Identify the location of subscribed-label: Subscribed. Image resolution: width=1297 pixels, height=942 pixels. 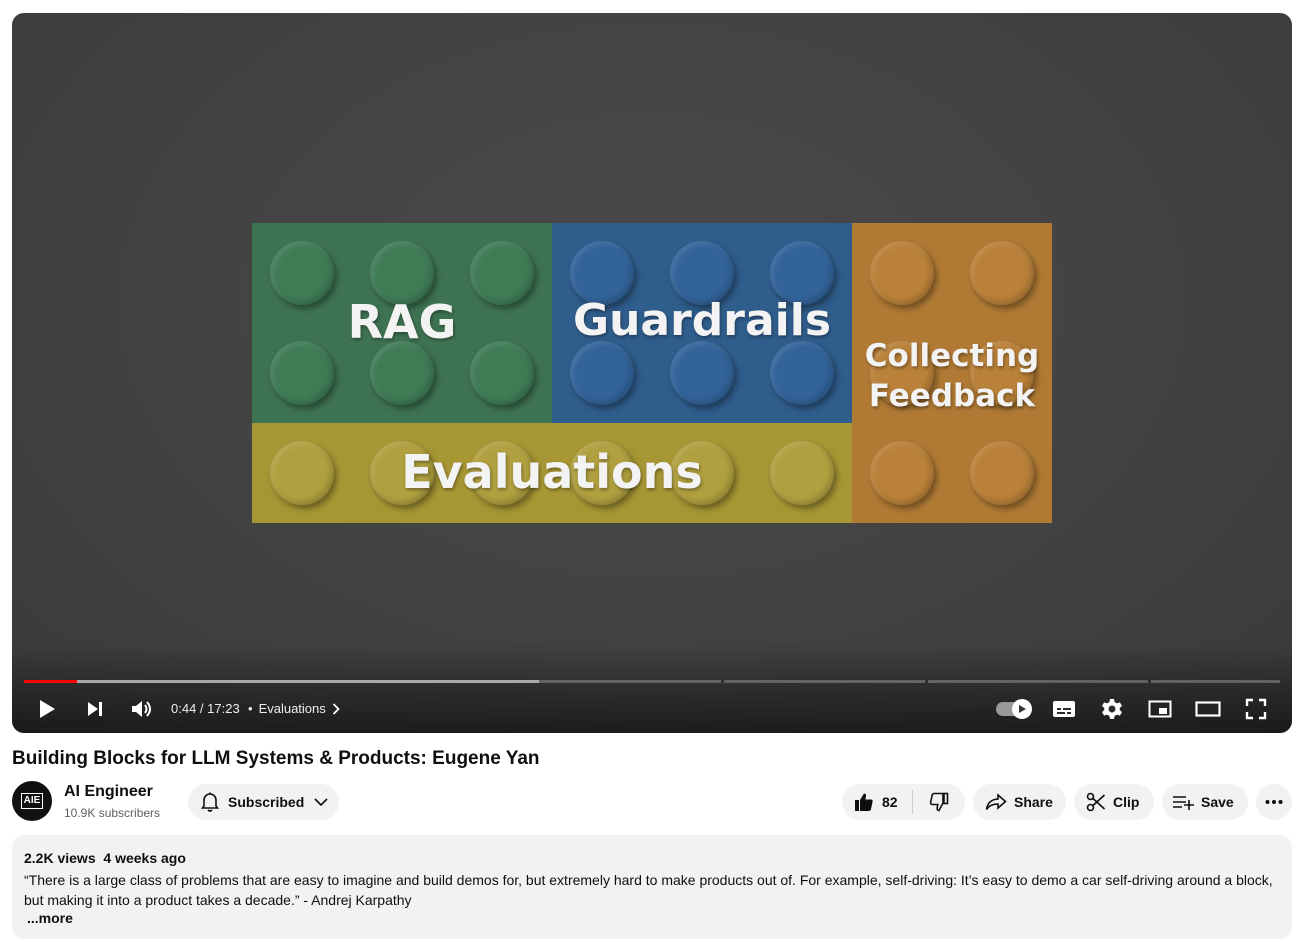
(266, 802).